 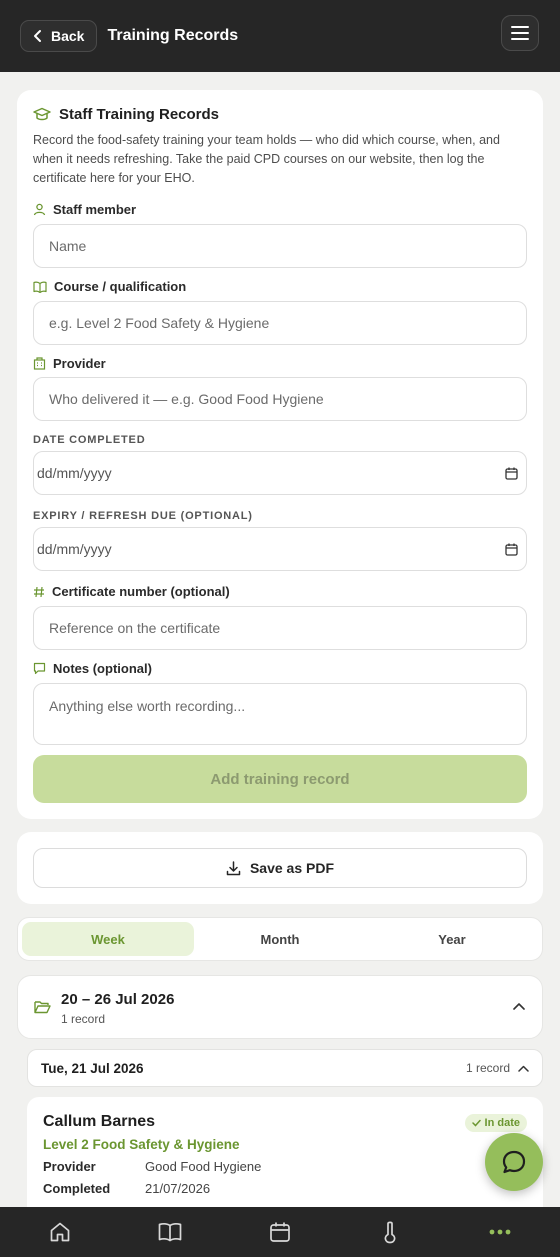 I want to click on book-icon, so click(x=170, y=1232).